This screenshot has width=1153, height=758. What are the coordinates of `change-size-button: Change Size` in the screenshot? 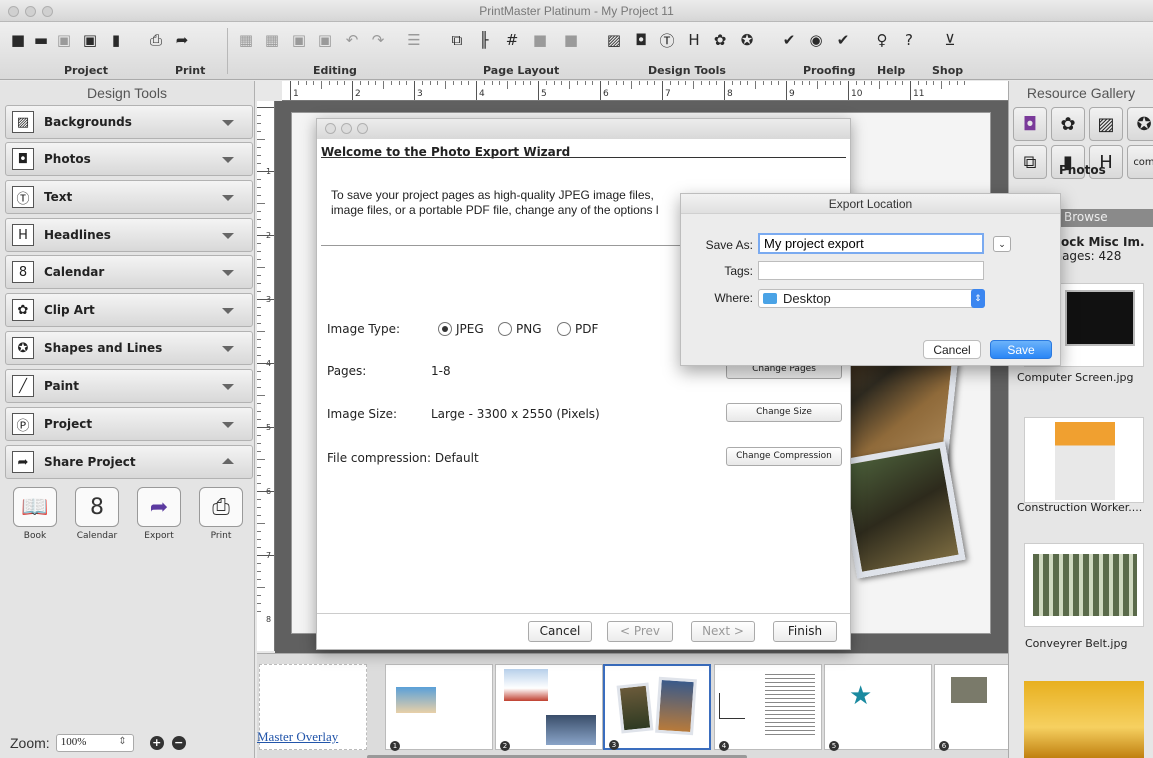 It's located at (784, 412).